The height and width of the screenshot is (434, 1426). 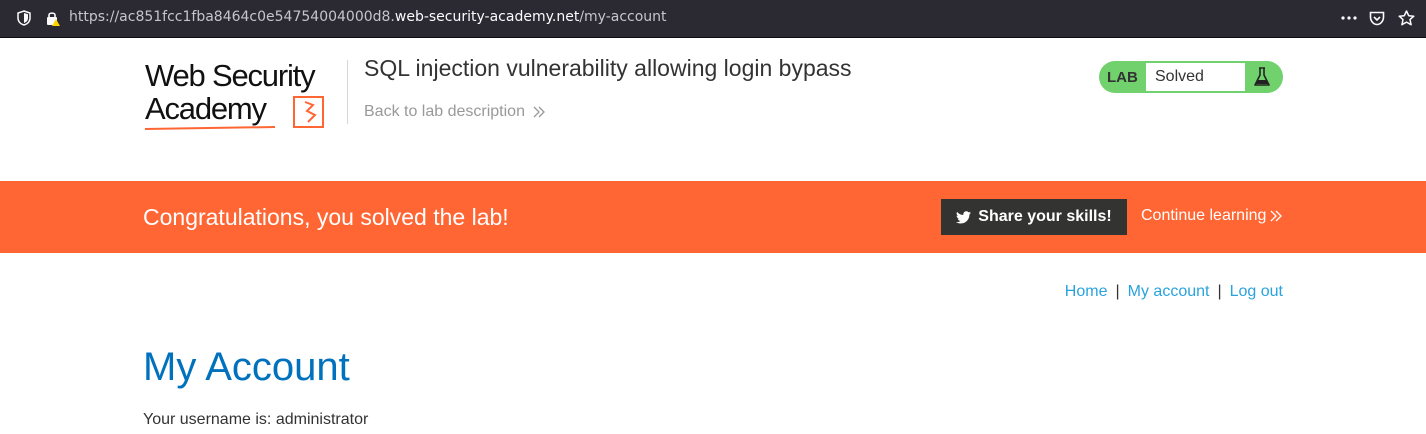 I want to click on lab-status-widget: LAB Solved, so click(x=1191, y=77).